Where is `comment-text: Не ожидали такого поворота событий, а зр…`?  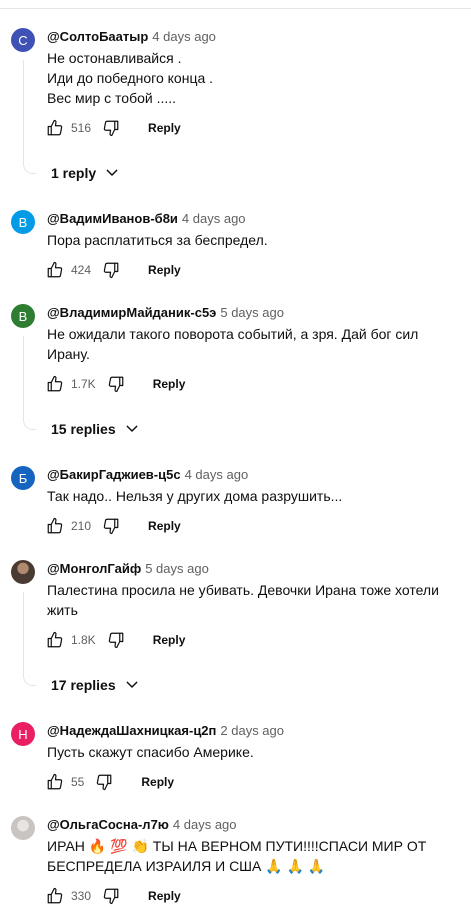
comment-text: Не ожидали такого поворота событий, а зр… is located at coordinates (252, 344).